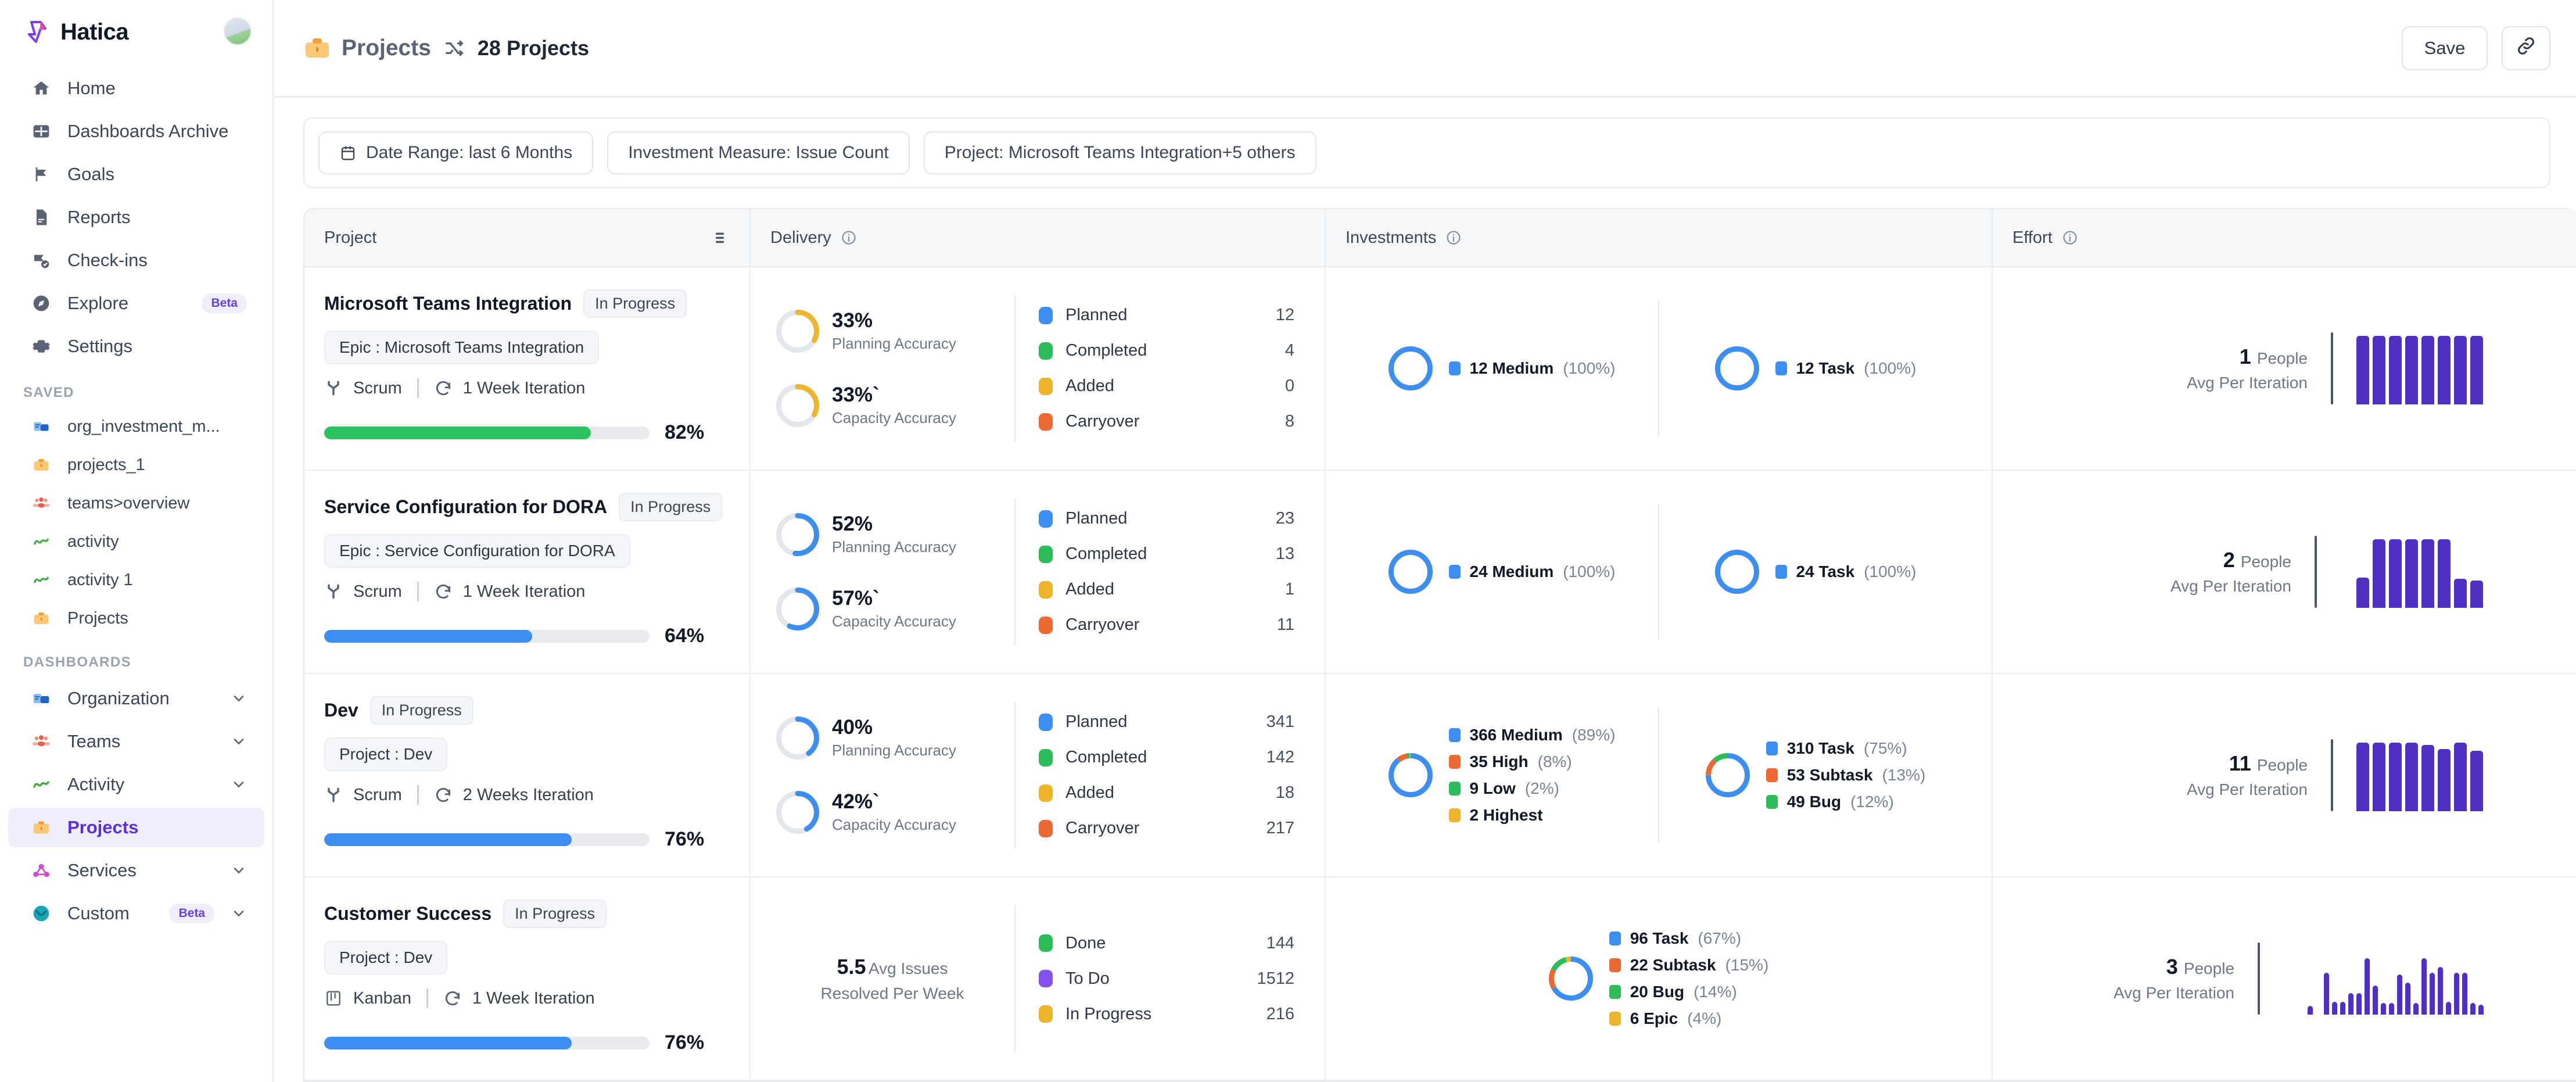  I want to click on sidebar-item-projects-saved: Projects, so click(136, 619).